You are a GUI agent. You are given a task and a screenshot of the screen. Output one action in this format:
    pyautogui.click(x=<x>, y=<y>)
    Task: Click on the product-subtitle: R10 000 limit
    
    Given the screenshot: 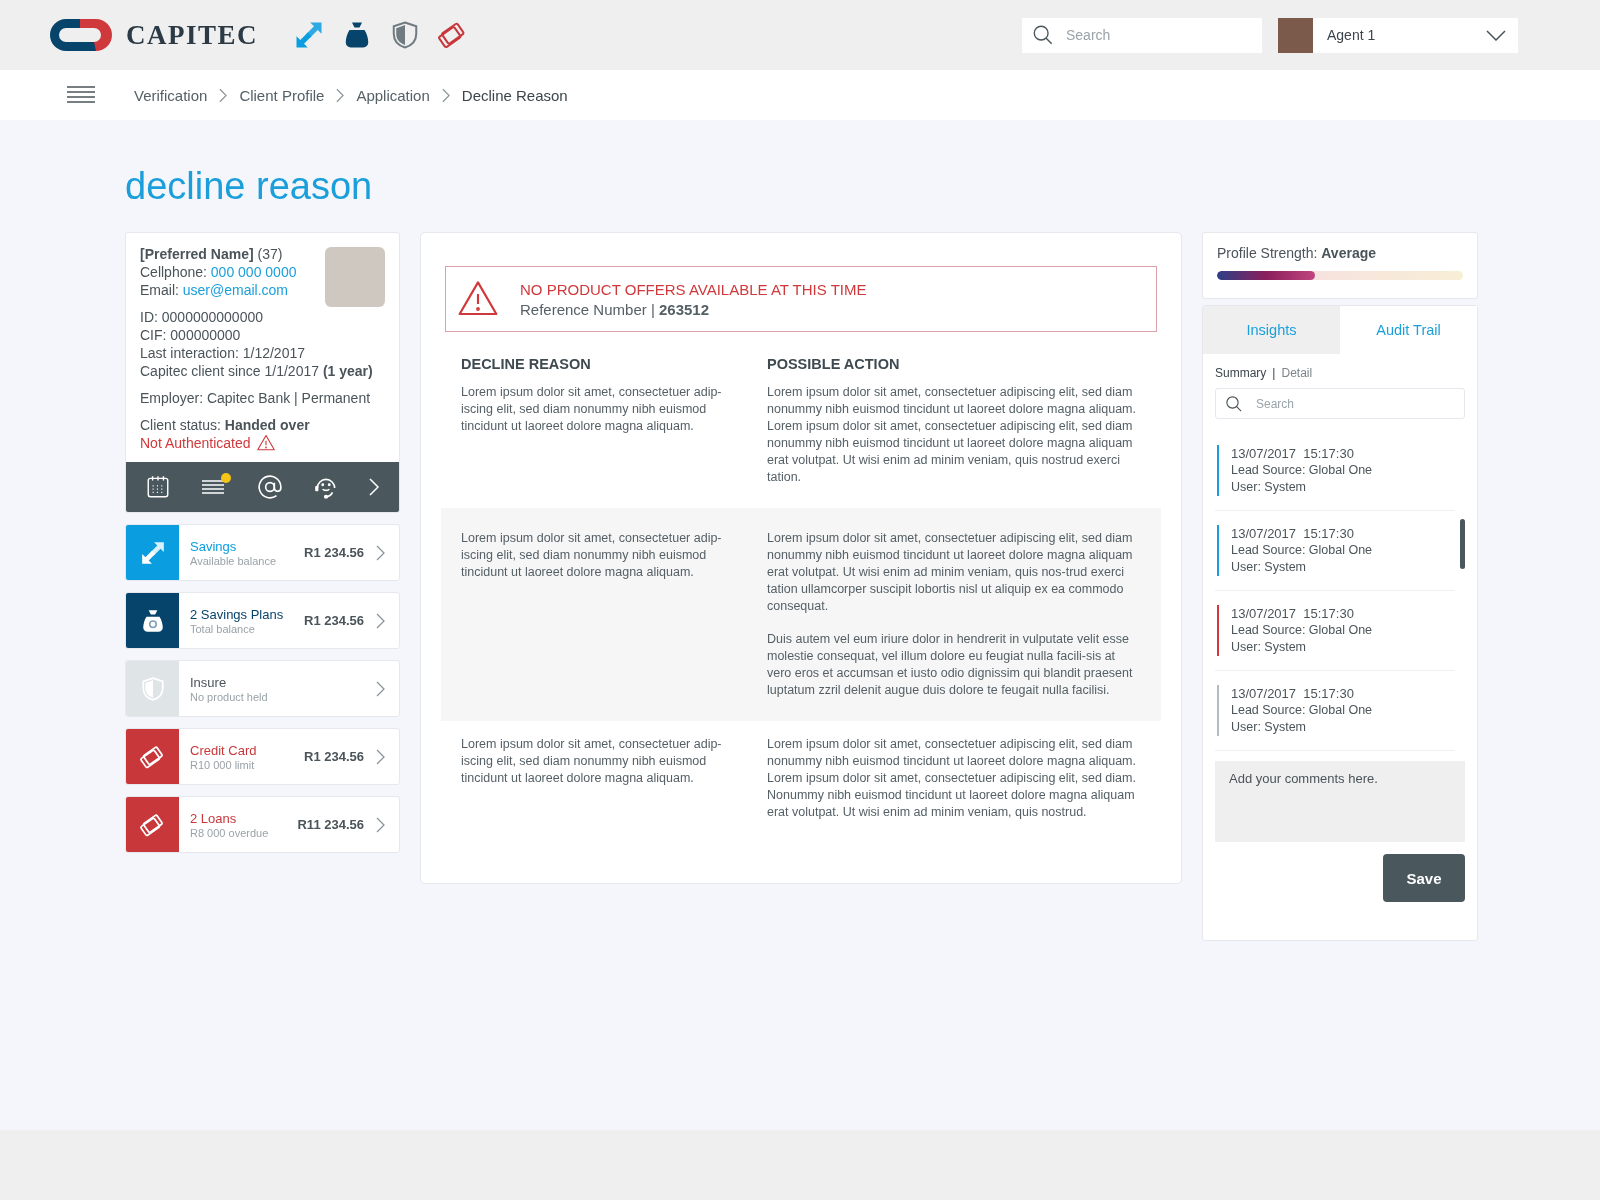 What is the action you would take?
    pyautogui.click(x=223, y=764)
    